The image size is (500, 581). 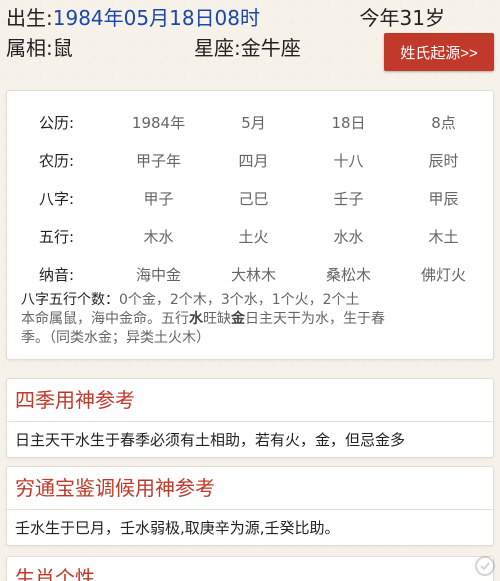 What do you see at coordinates (158, 198) in the screenshot?
I see `row-cell: 甲子` at bounding box center [158, 198].